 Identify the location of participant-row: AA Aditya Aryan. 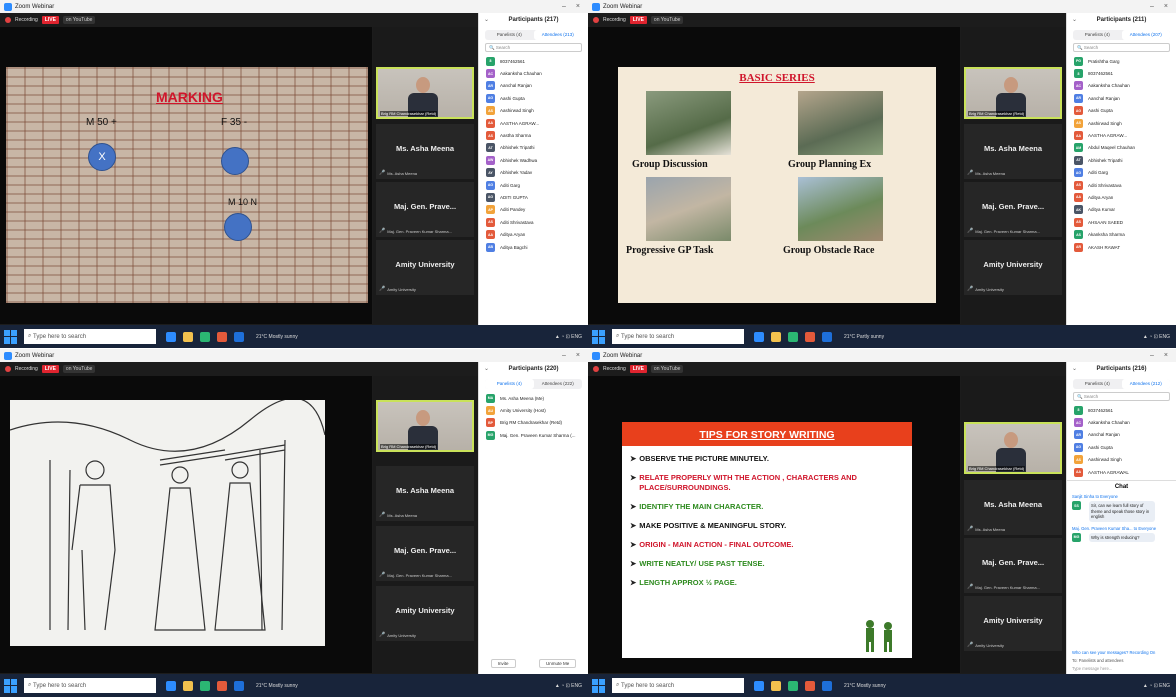
(1121, 197).